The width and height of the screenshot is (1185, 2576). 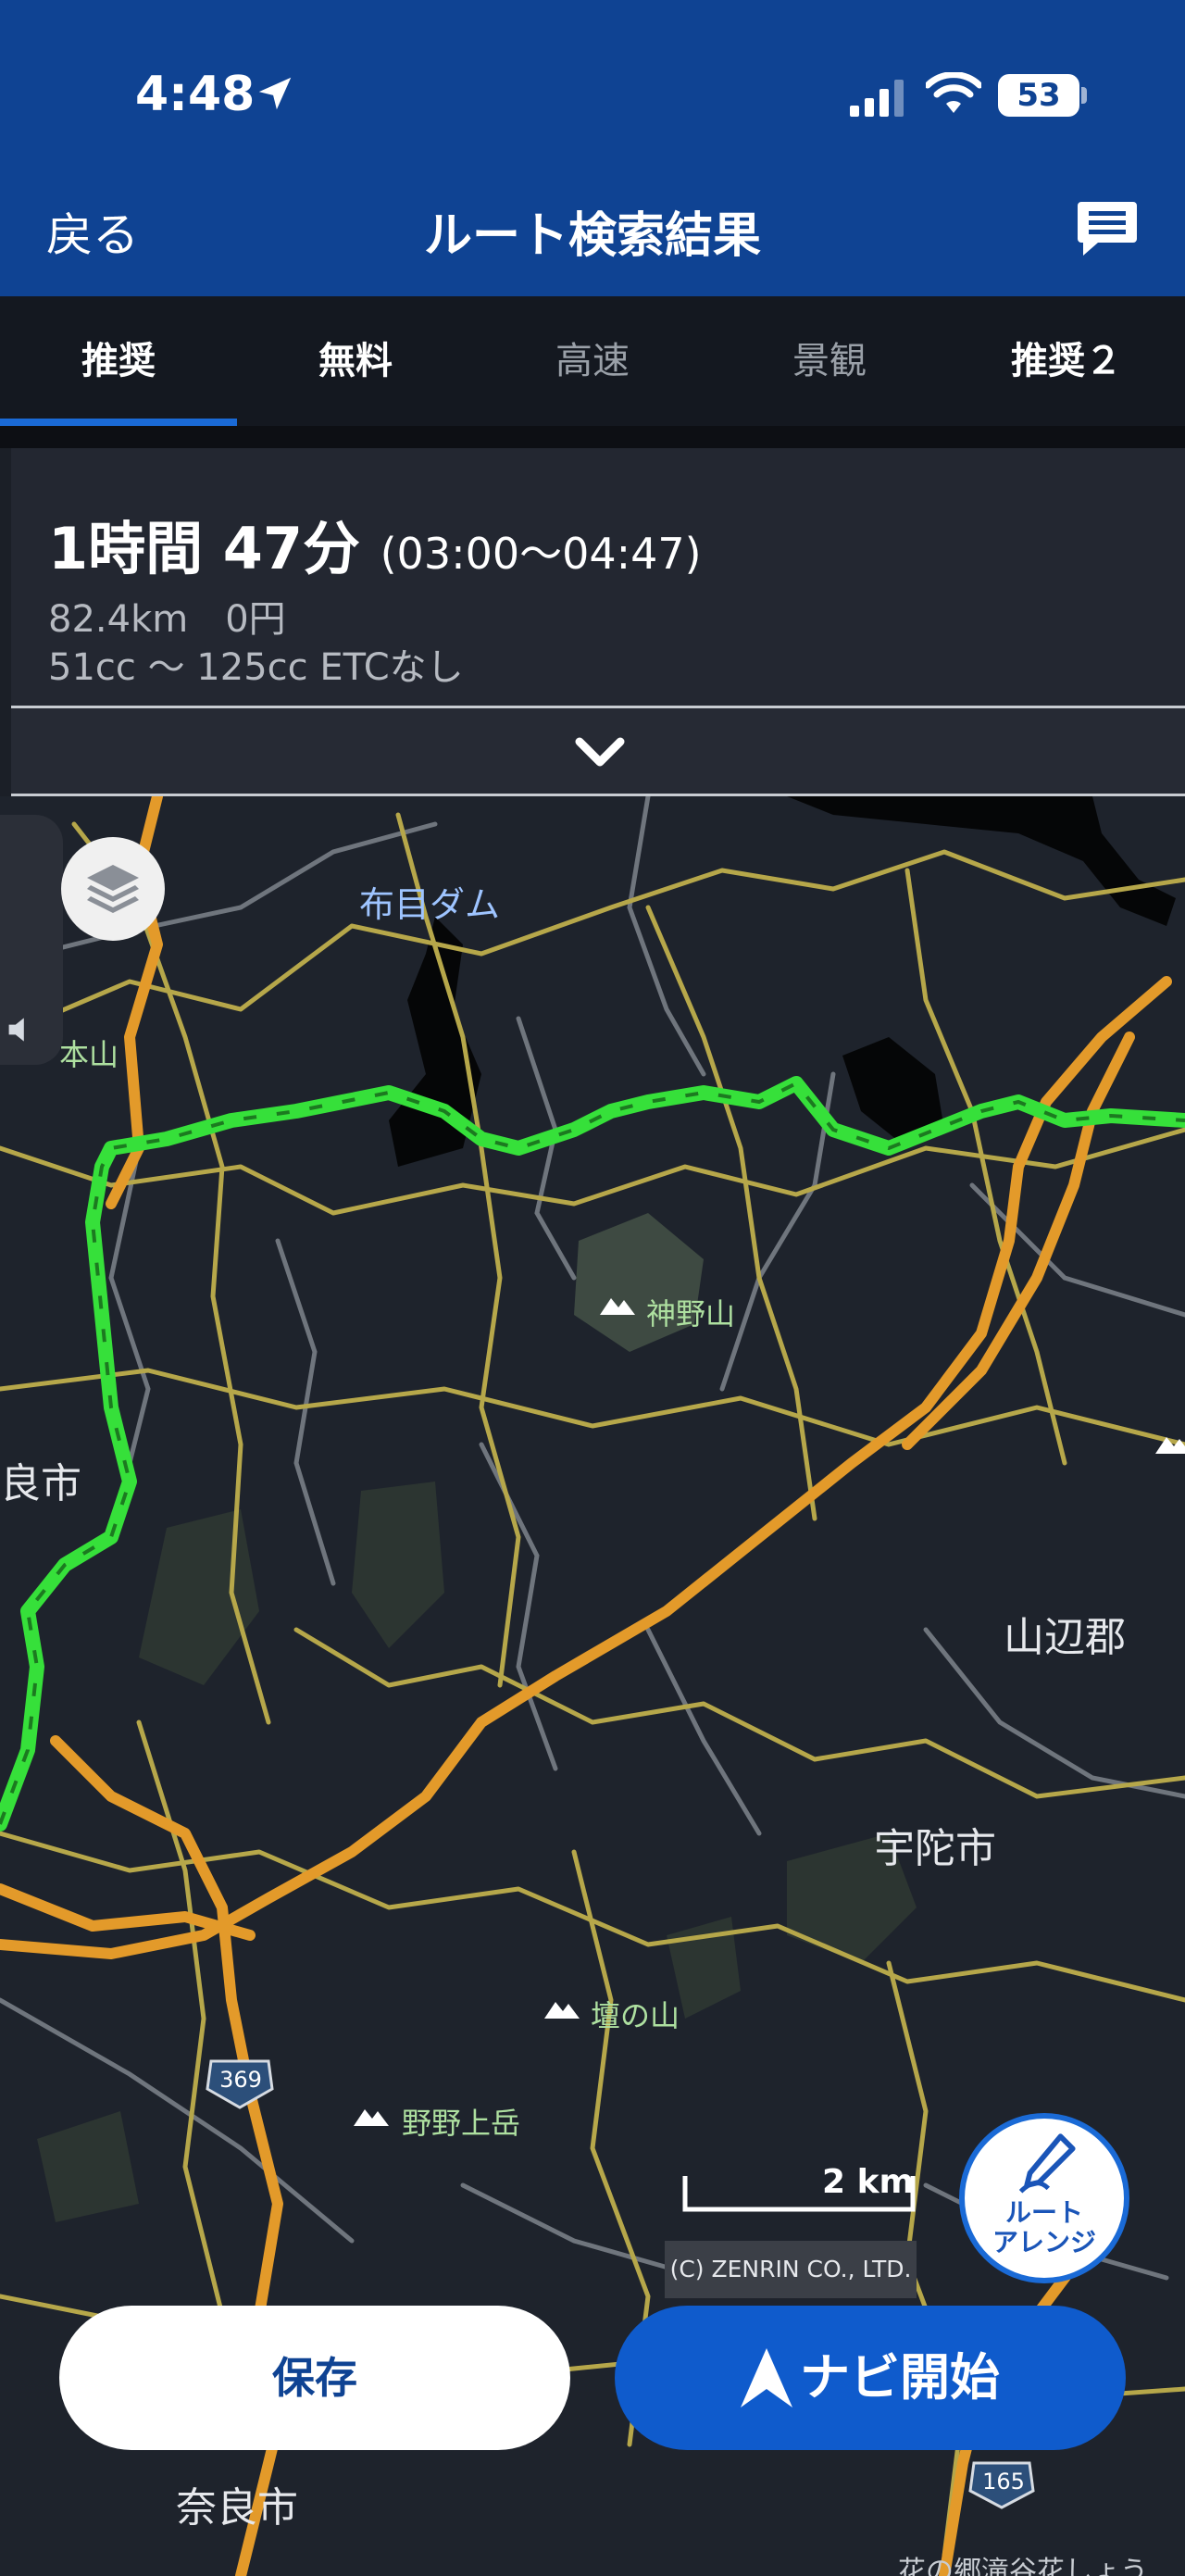 I want to click on map-label-uda: 宇陀市, so click(x=935, y=1849).